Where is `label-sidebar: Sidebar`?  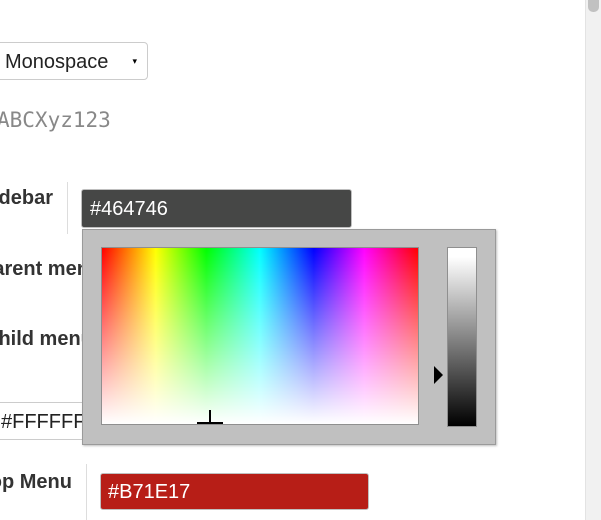
label-sidebar: Sidebar is located at coordinates (26, 198).